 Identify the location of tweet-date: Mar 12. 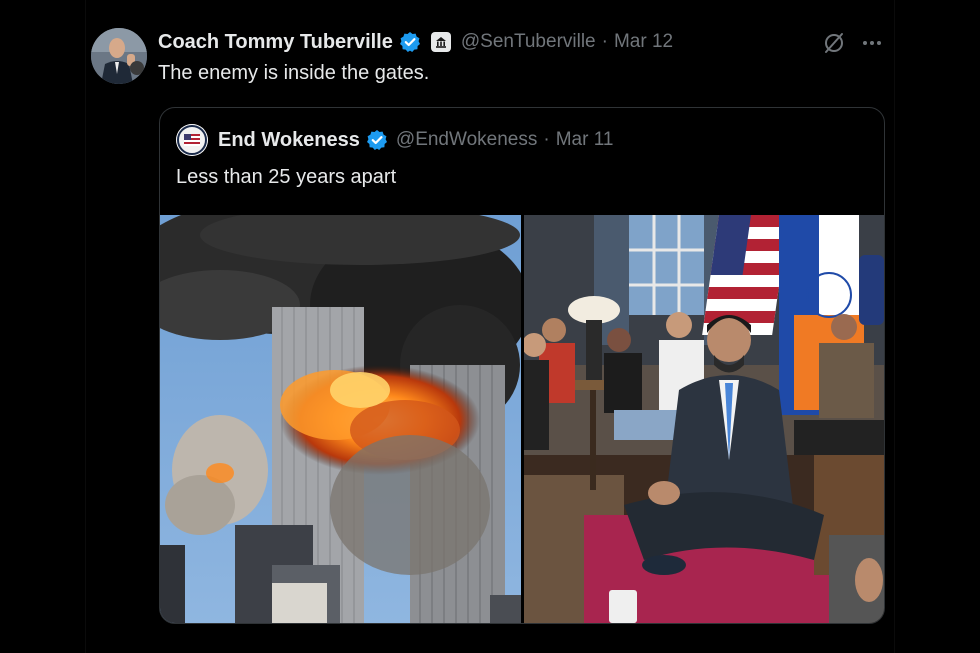
(643, 42).